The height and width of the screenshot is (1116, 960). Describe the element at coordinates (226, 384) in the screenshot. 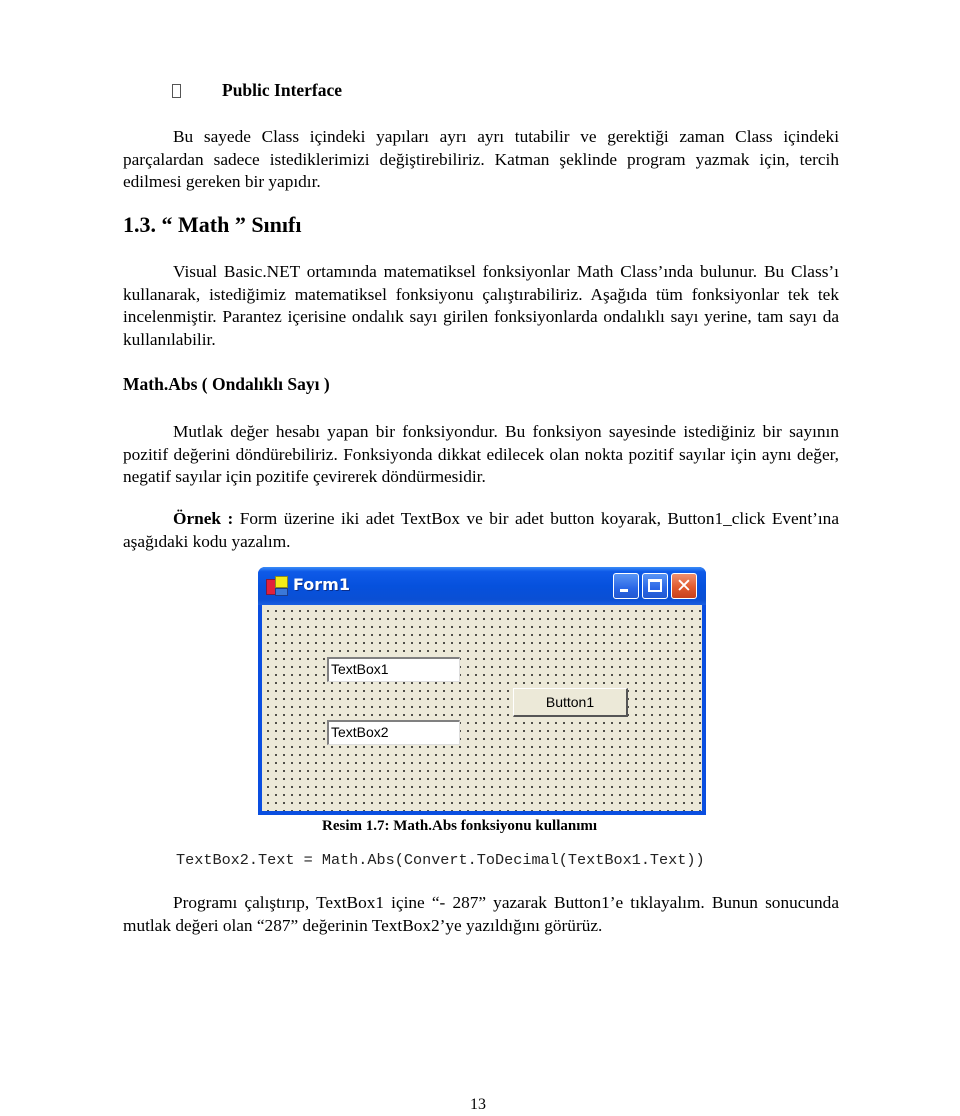

I see `subsection-heading: Math.Abs ( Ondalıklı Sayı )` at that location.